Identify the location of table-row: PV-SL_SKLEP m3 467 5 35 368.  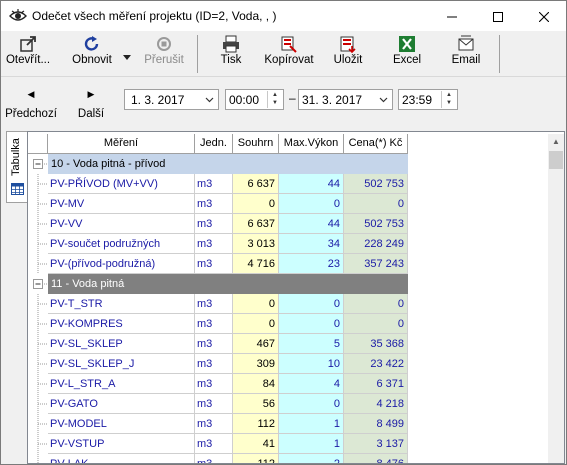
(288, 344).